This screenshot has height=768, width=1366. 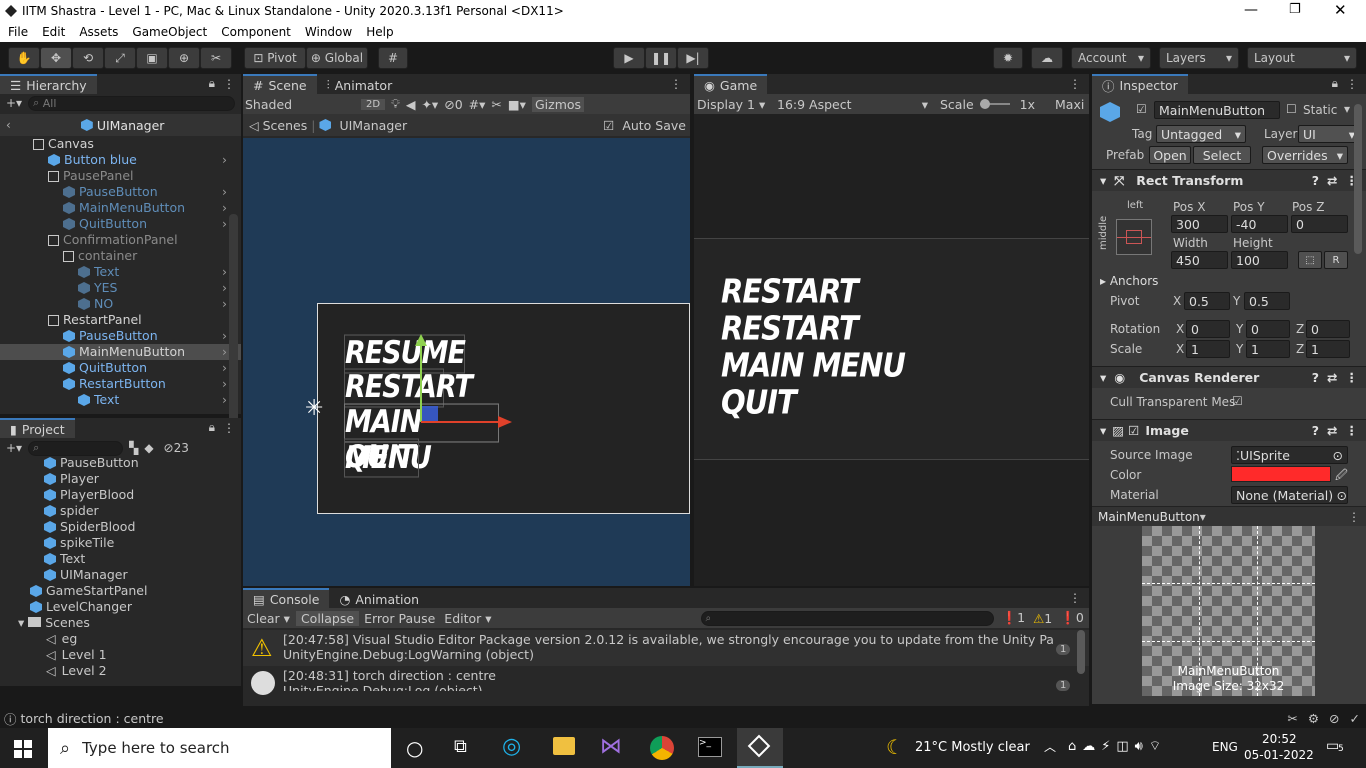 What do you see at coordinates (408, 388) in the screenshot?
I see `scene-button-restart: RESTART` at bounding box center [408, 388].